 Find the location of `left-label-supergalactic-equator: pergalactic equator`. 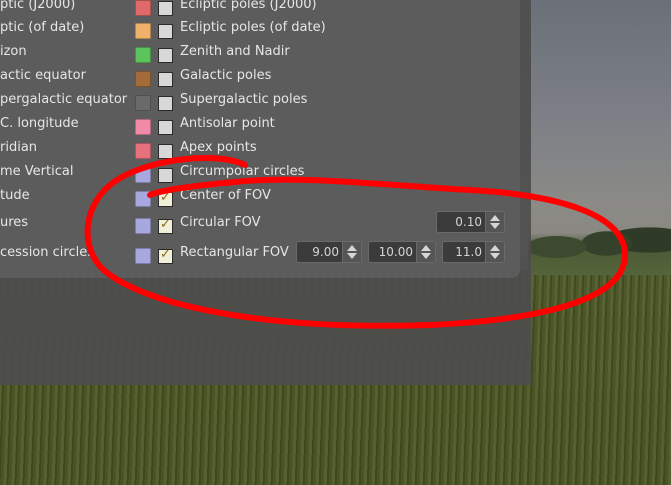

left-label-supergalactic-equator: pergalactic equator is located at coordinates (64, 99).